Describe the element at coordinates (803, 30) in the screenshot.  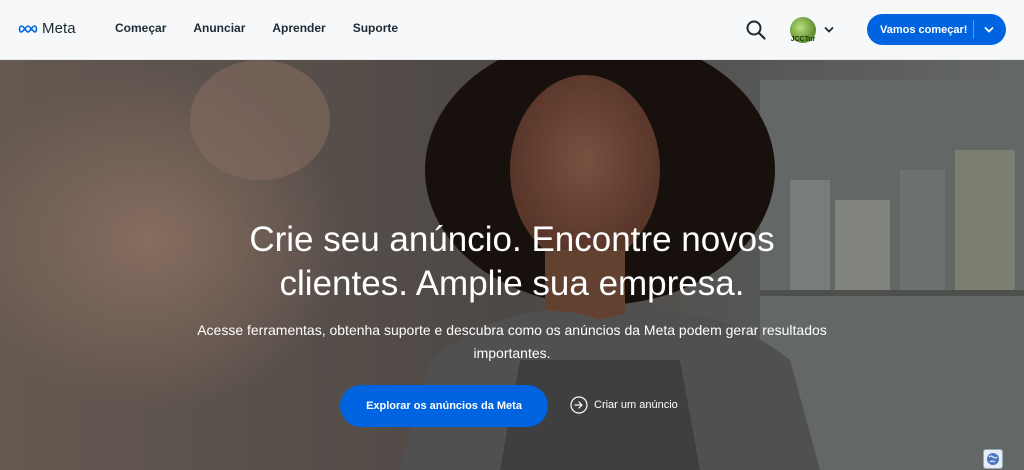
I see `avatar: JCCTur` at that location.